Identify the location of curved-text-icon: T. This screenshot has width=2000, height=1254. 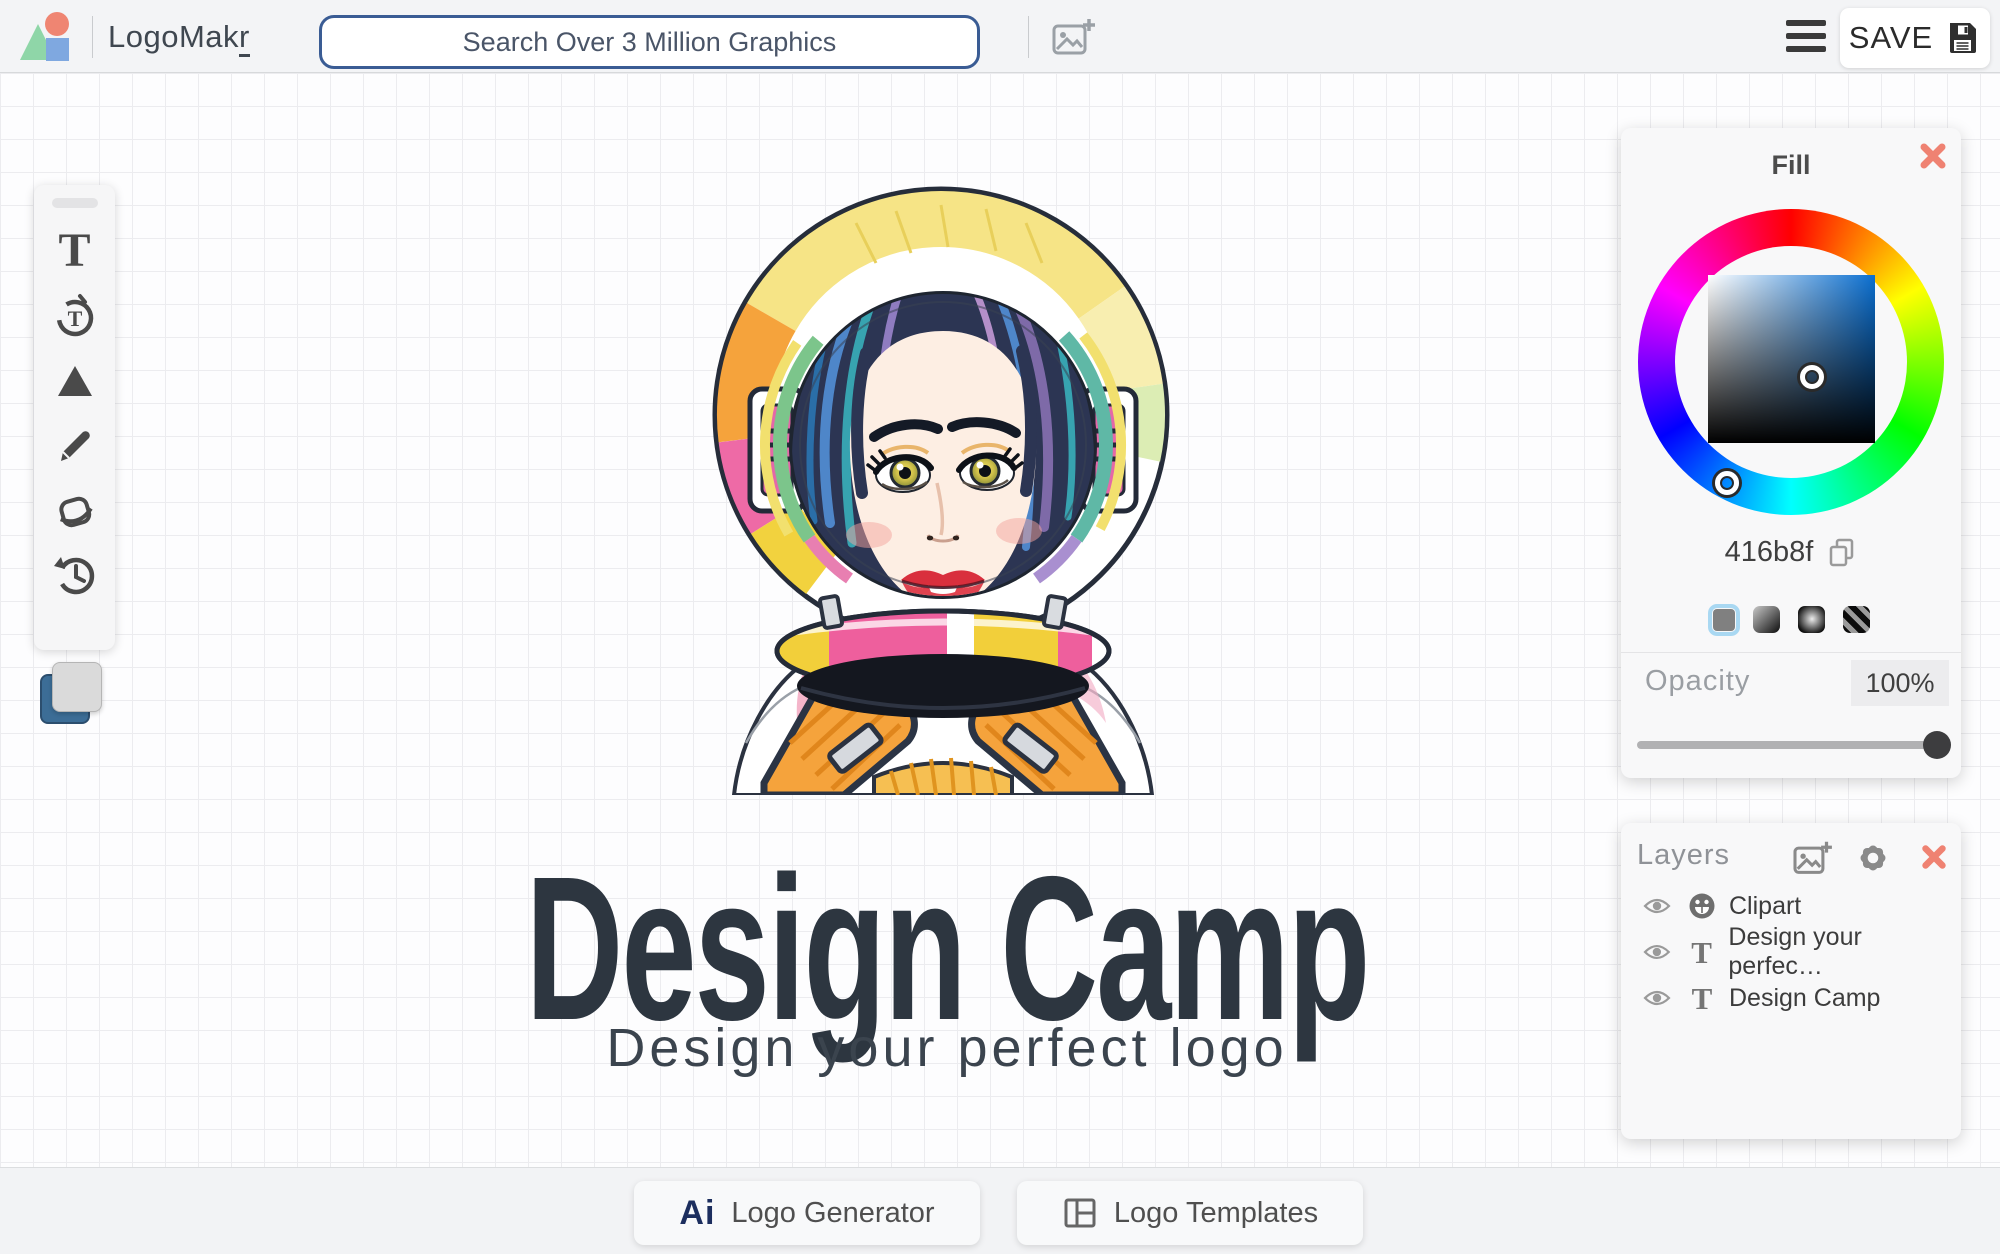
(74, 315).